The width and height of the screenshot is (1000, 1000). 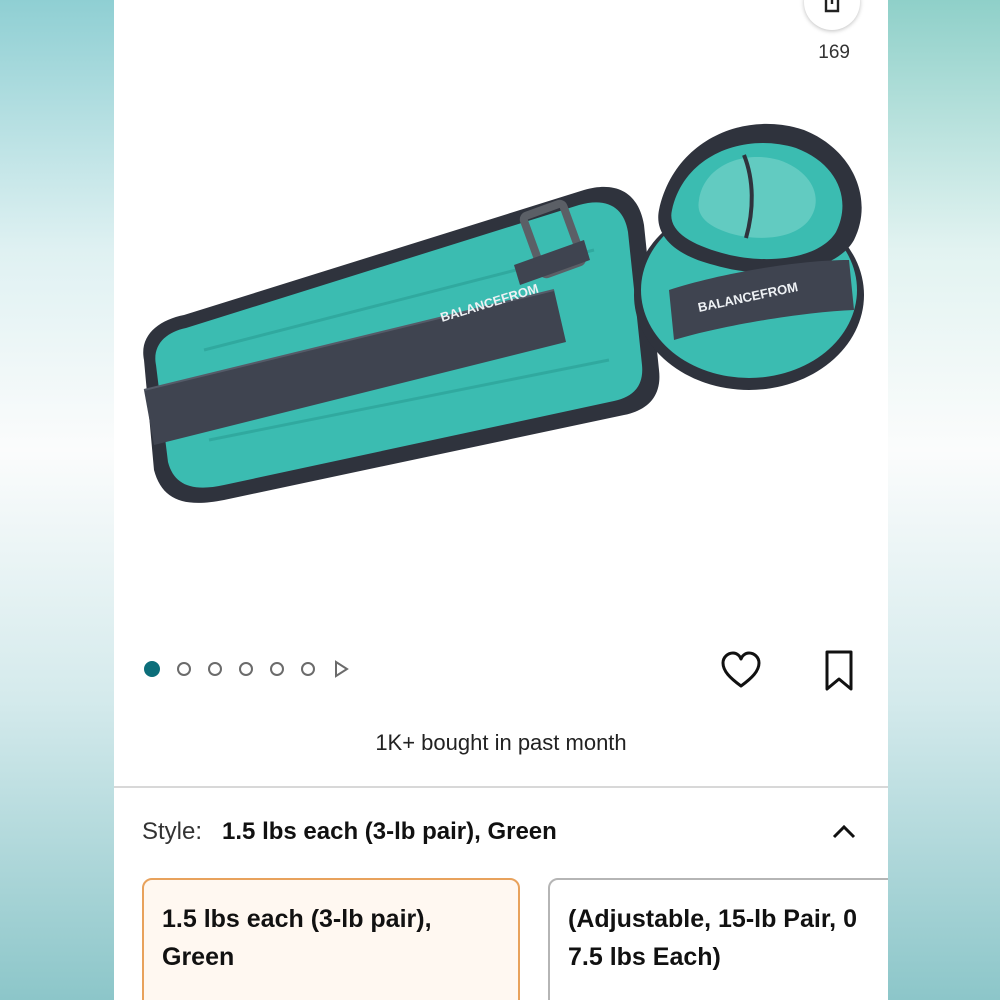 What do you see at coordinates (749, 256) in the screenshot?
I see `closed-ankle-weight: BALANCEFROM` at bounding box center [749, 256].